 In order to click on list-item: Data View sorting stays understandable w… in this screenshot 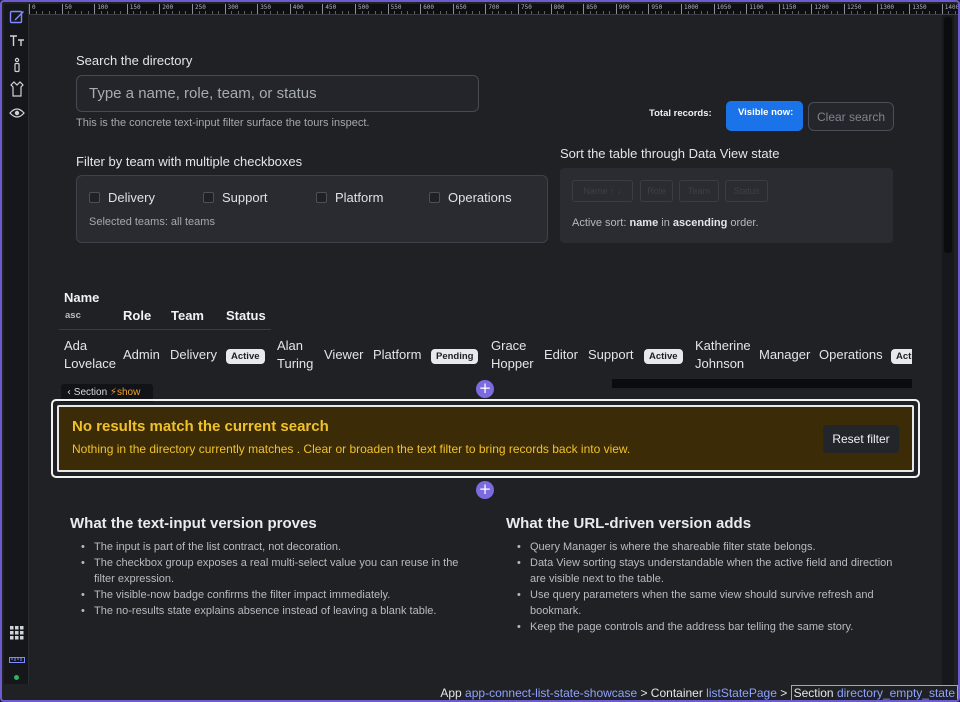, I will do `click(716, 563)`.